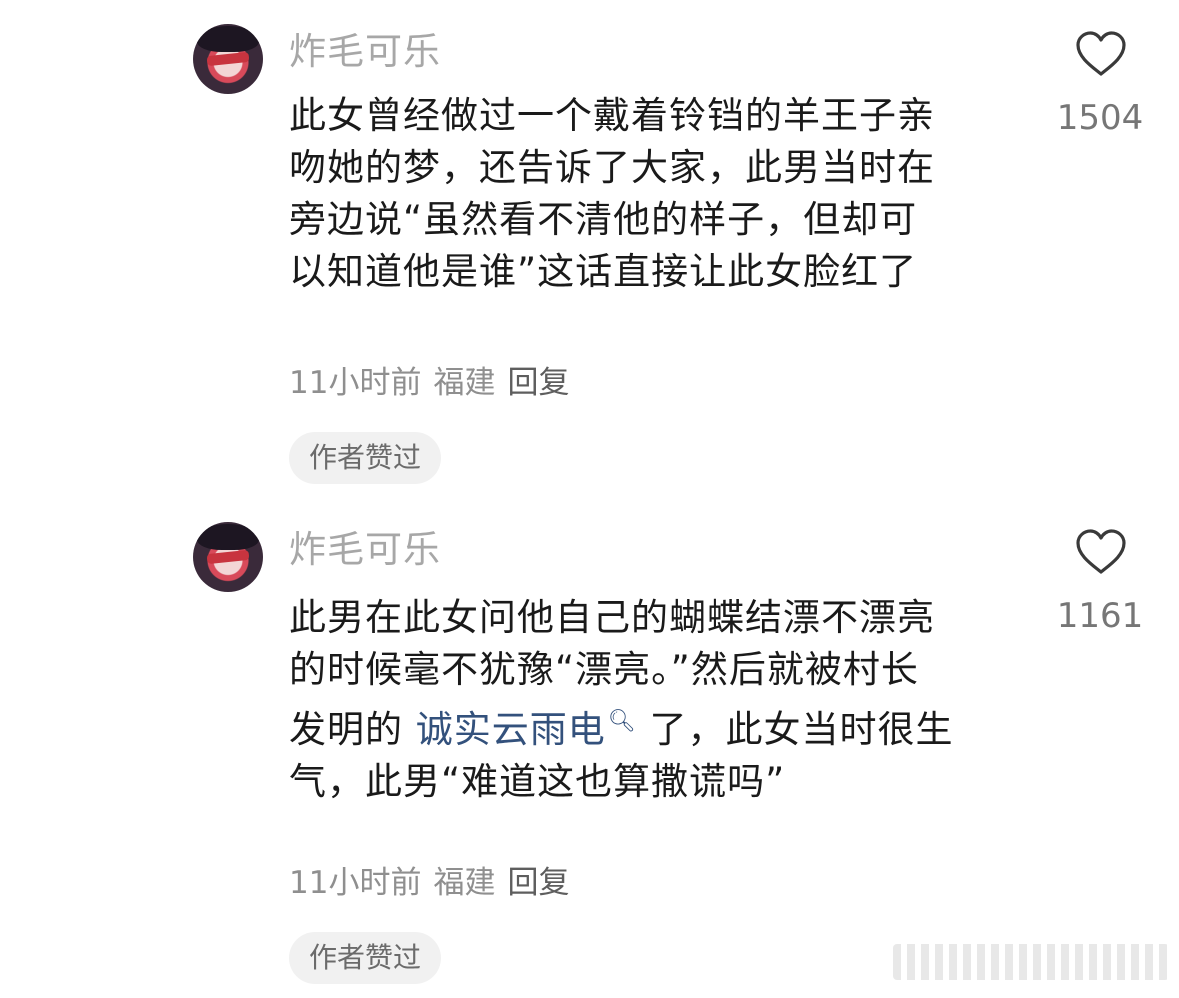 This screenshot has width=1179, height=998. What do you see at coordinates (537, 781) in the screenshot?
I see `comment-line: 气，此男“难道这也算撒谎吗”` at bounding box center [537, 781].